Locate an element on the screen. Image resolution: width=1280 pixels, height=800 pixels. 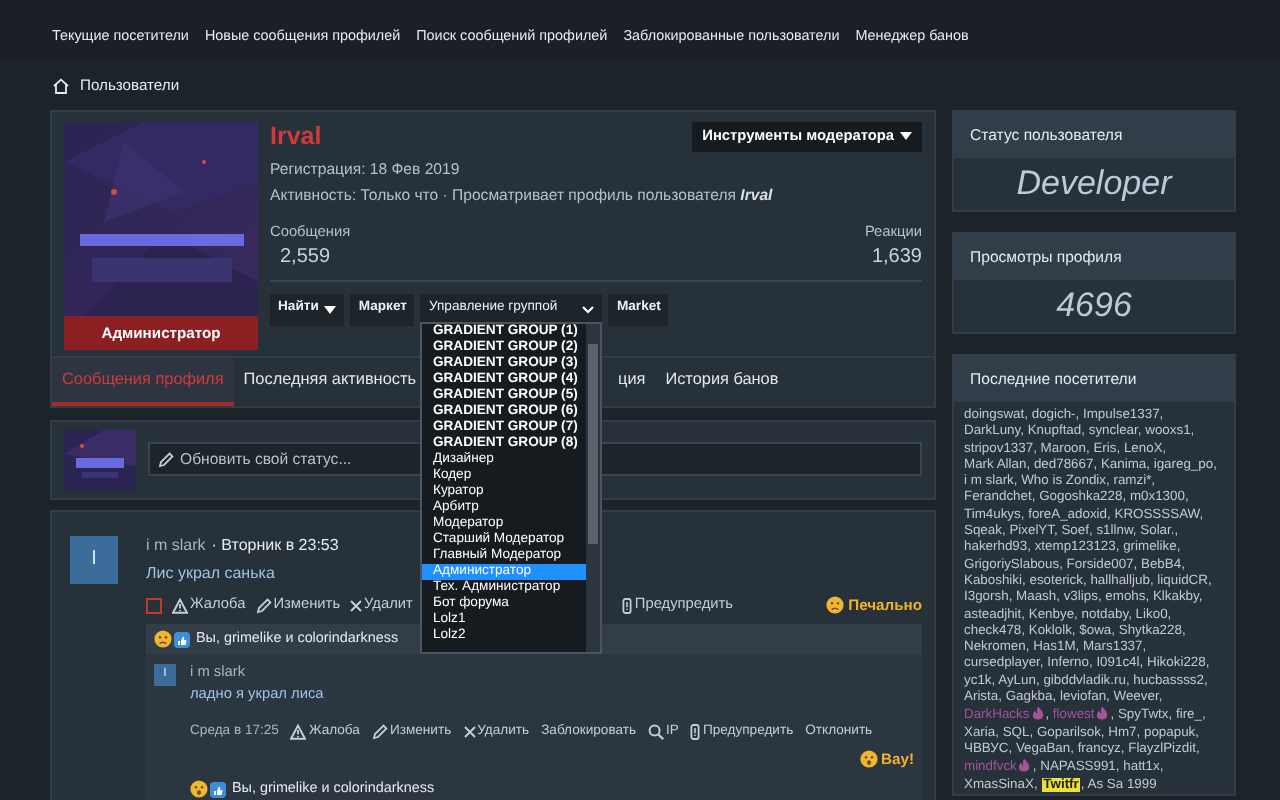
stat-value: 1,639 is located at coordinates (895, 257).